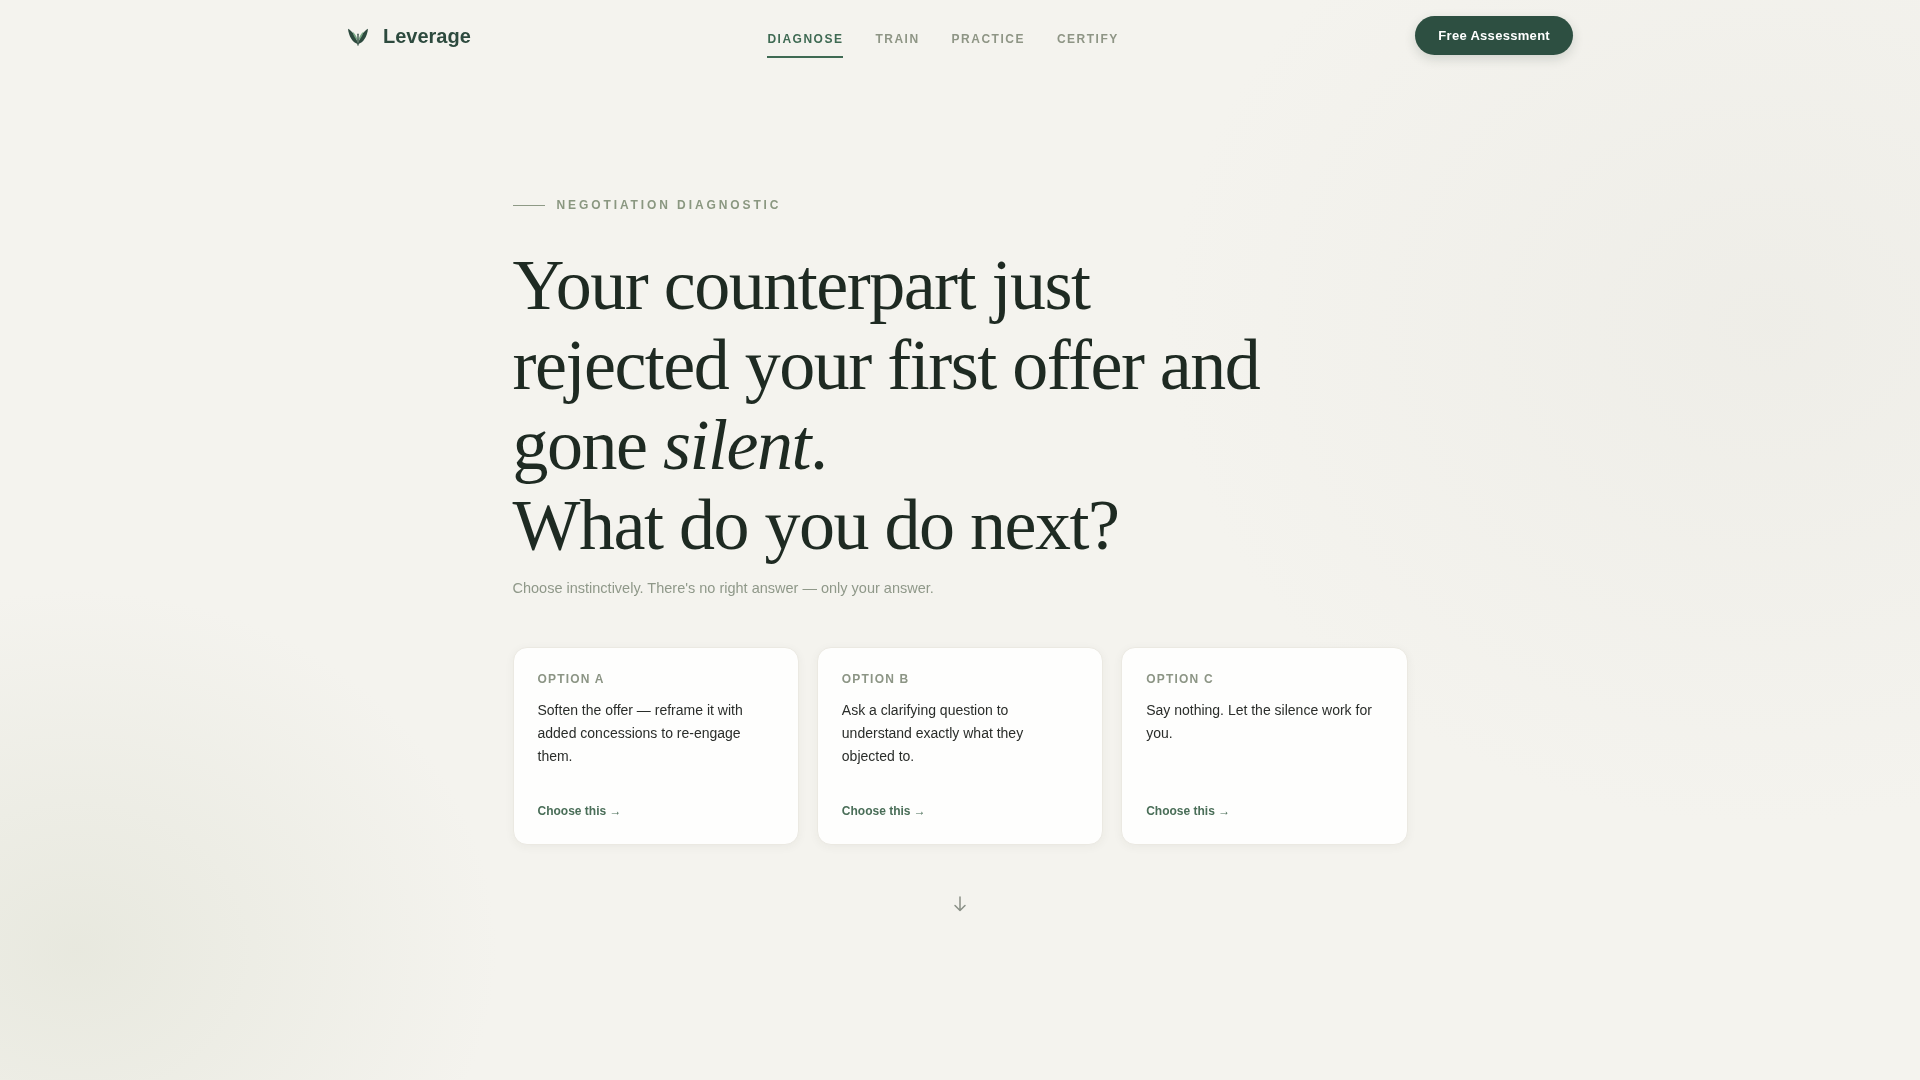 Image resolution: width=1920 pixels, height=1080 pixels. What do you see at coordinates (933, 733) in the screenshot?
I see `option-text: Ask a clarifying question to understand exactly what they objected to.` at bounding box center [933, 733].